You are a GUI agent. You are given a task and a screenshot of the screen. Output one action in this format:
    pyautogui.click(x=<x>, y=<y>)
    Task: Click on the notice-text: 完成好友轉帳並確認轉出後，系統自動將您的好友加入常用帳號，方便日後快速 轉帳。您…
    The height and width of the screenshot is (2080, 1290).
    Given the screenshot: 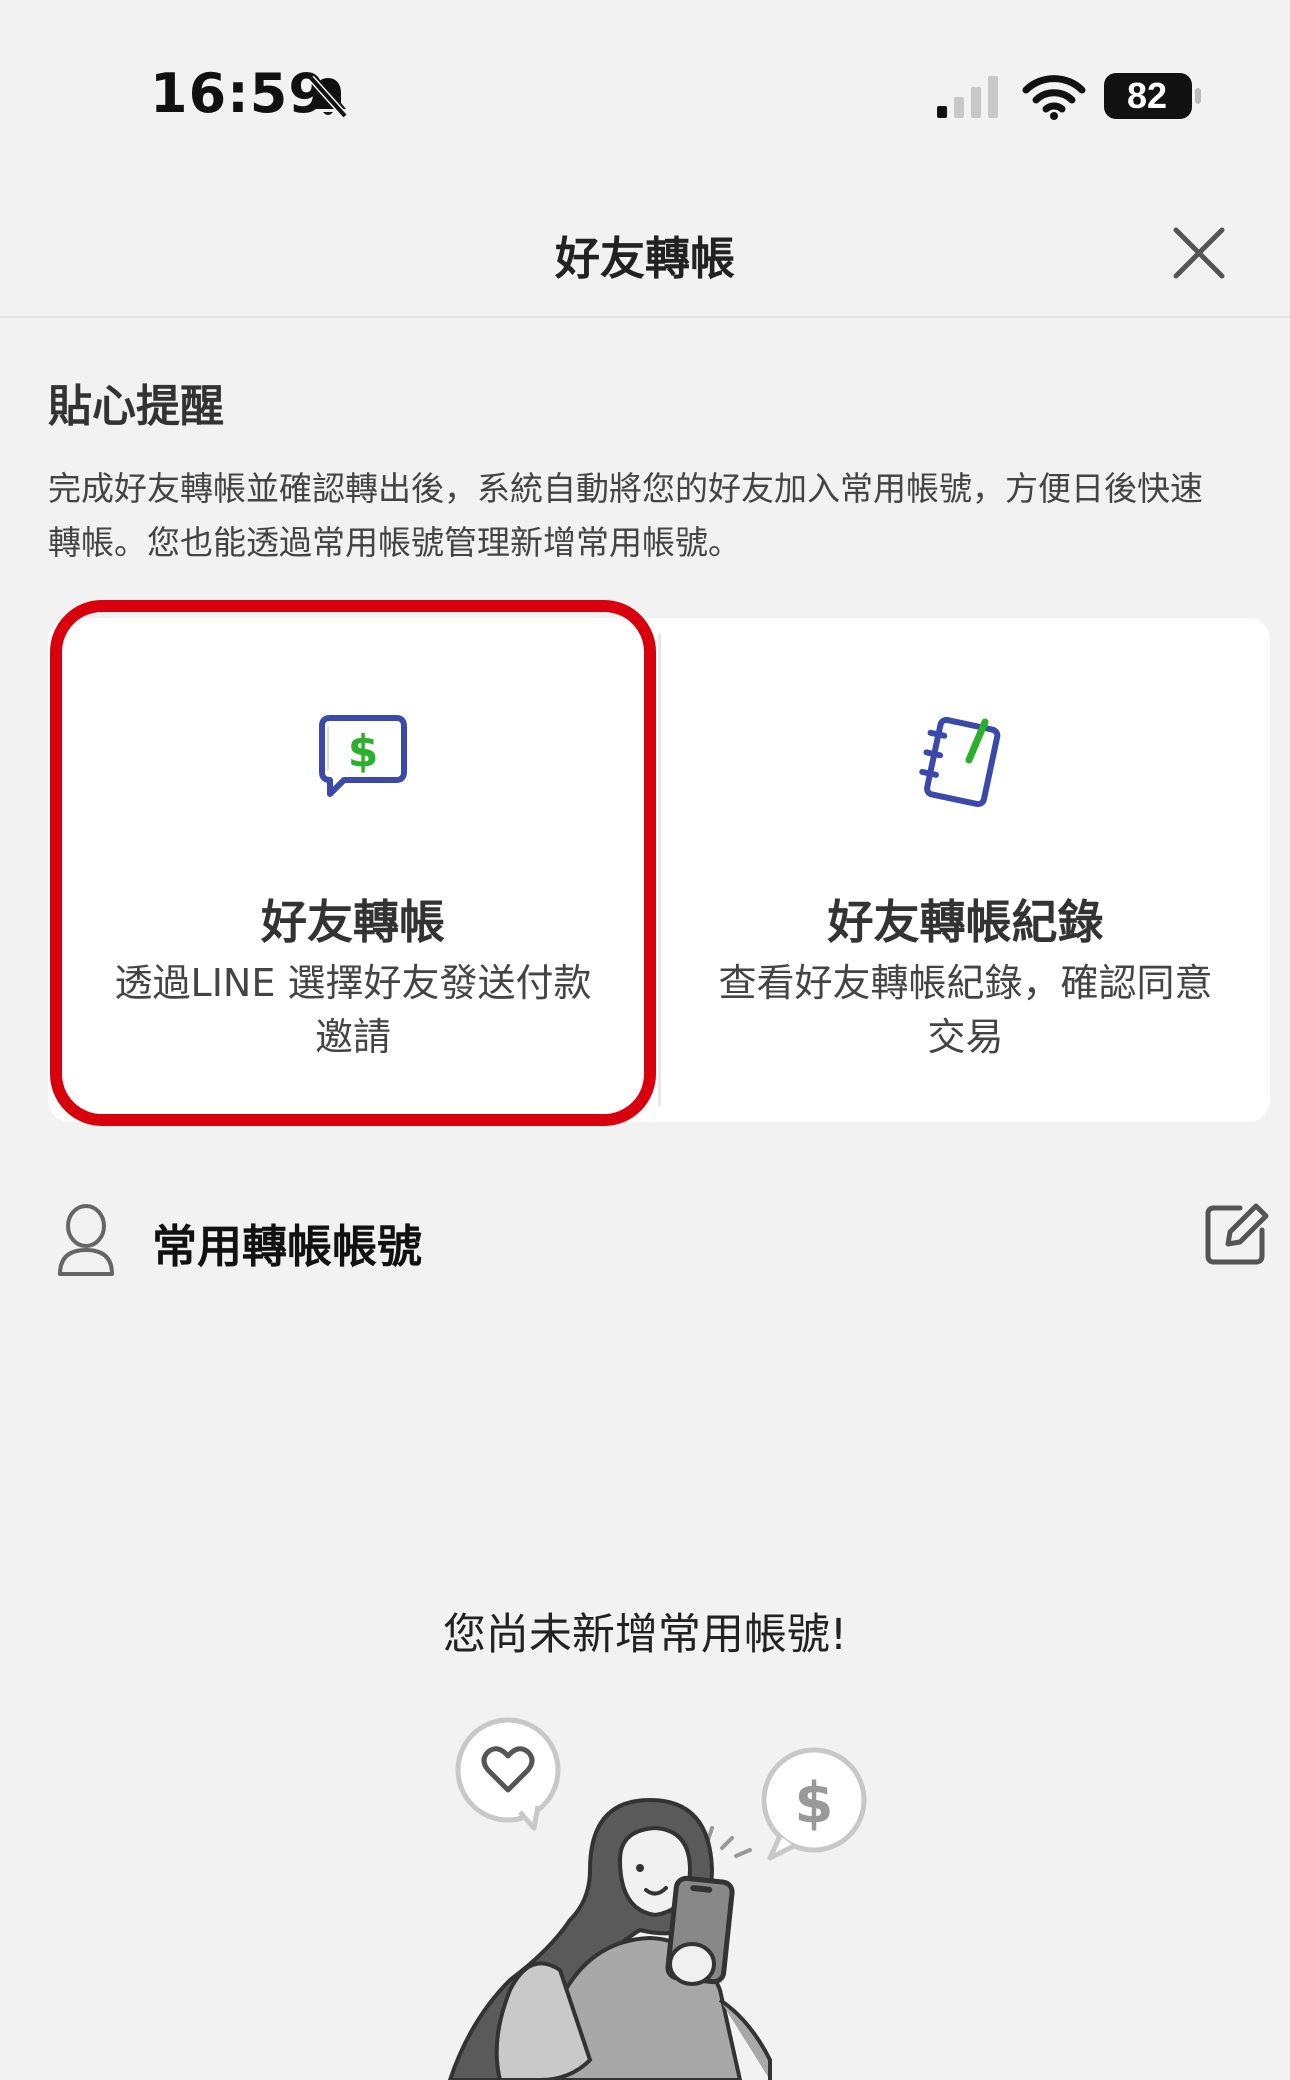 What is the action you would take?
    pyautogui.click(x=658, y=516)
    